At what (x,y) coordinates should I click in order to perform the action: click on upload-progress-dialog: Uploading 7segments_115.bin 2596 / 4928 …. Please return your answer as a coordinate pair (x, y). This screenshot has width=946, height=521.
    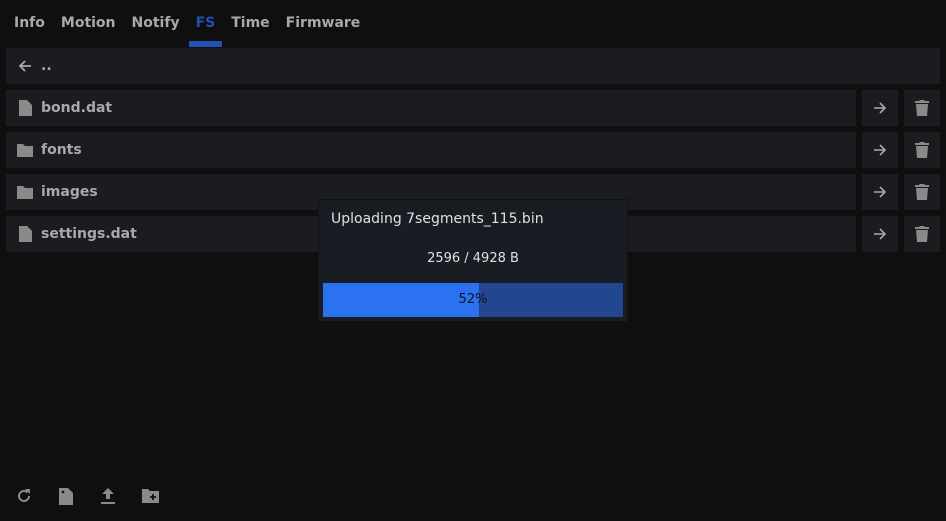
    Looking at the image, I should click on (473, 260).